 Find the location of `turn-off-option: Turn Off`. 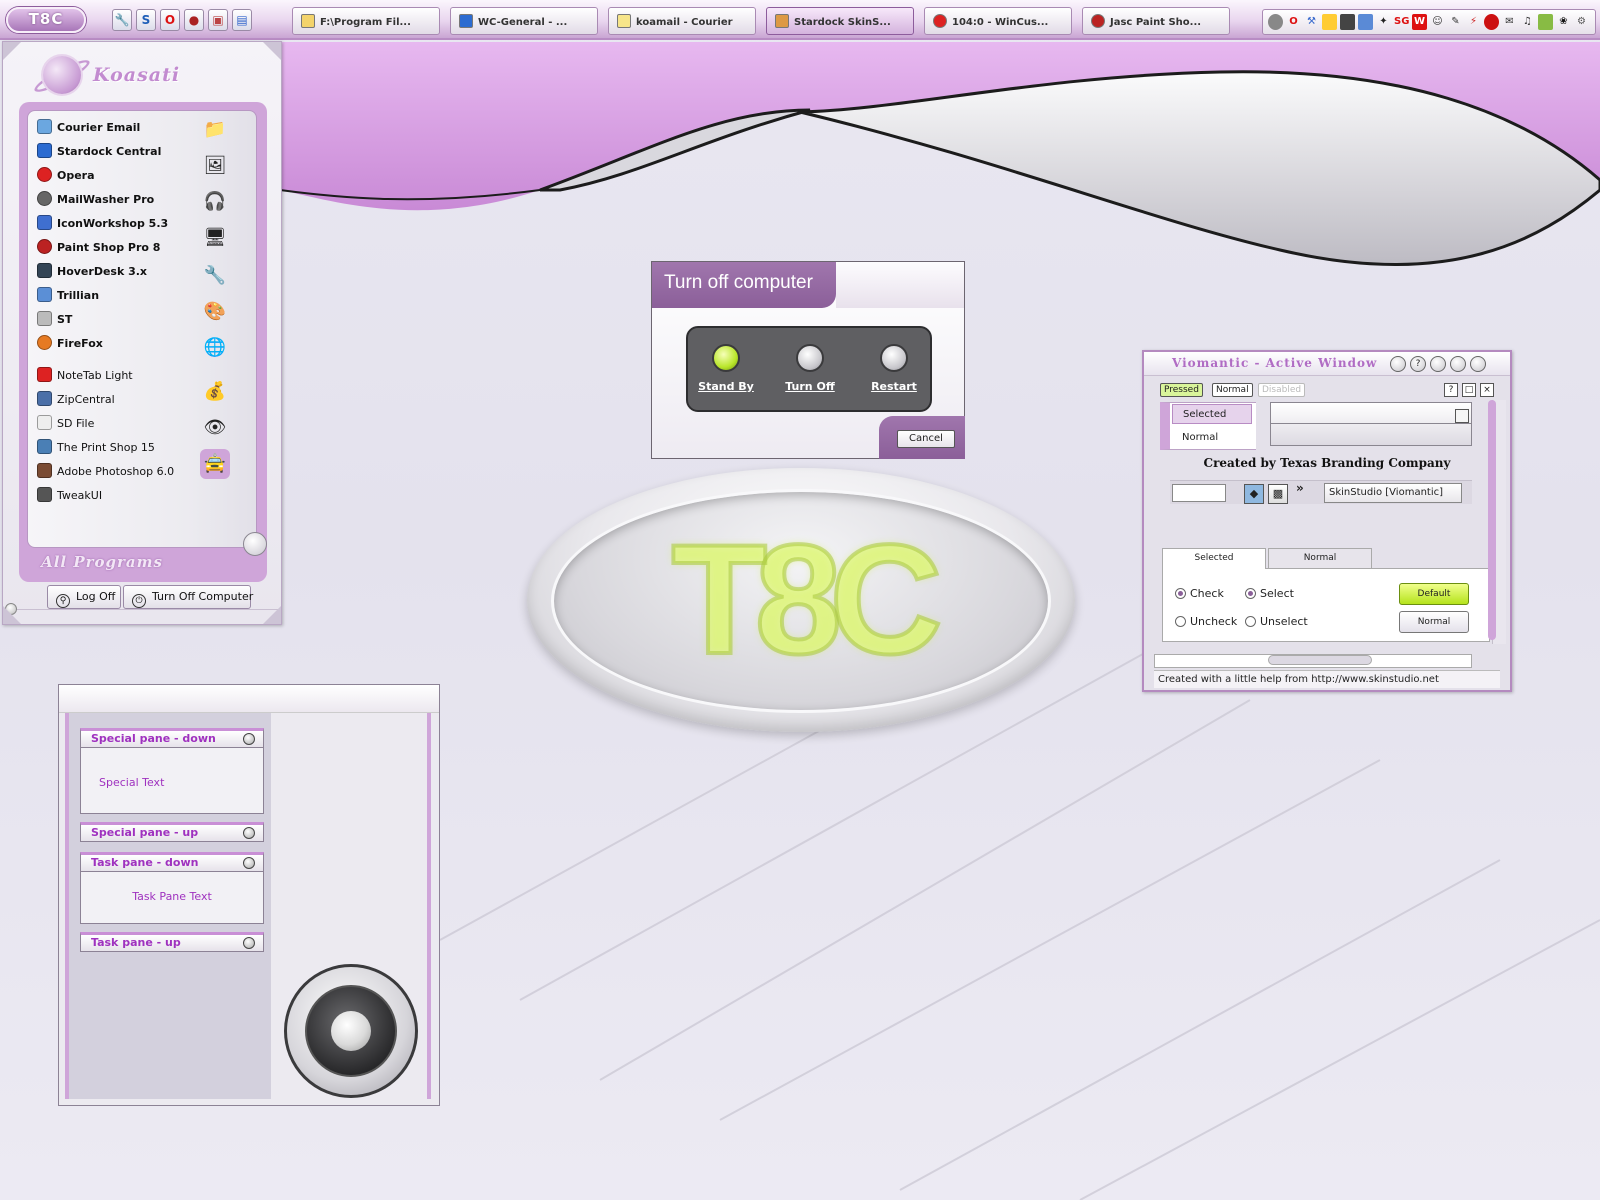

turn-off-option: Turn Off is located at coordinates (810, 368).